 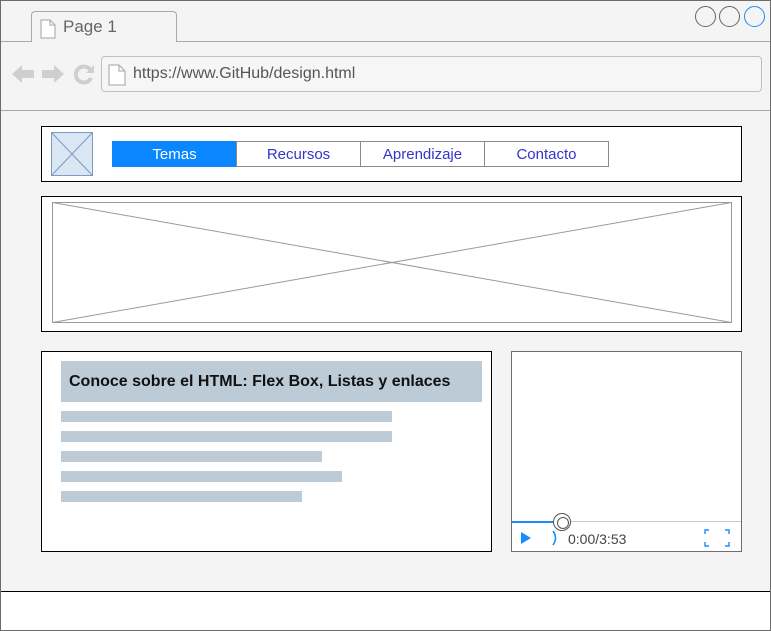 What do you see at coordinates (422, 154) in the screenshot?
I see `nav-item-aprendizaje: Aprendizaje` at bounding box center [422, 154].